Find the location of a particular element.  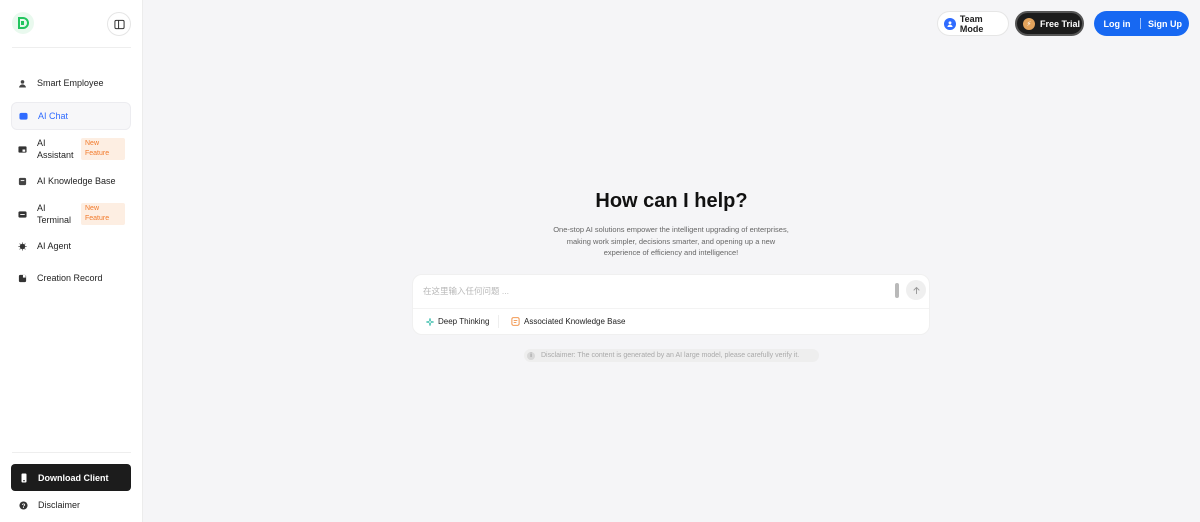

send-button is located at coordinates (916, 290).